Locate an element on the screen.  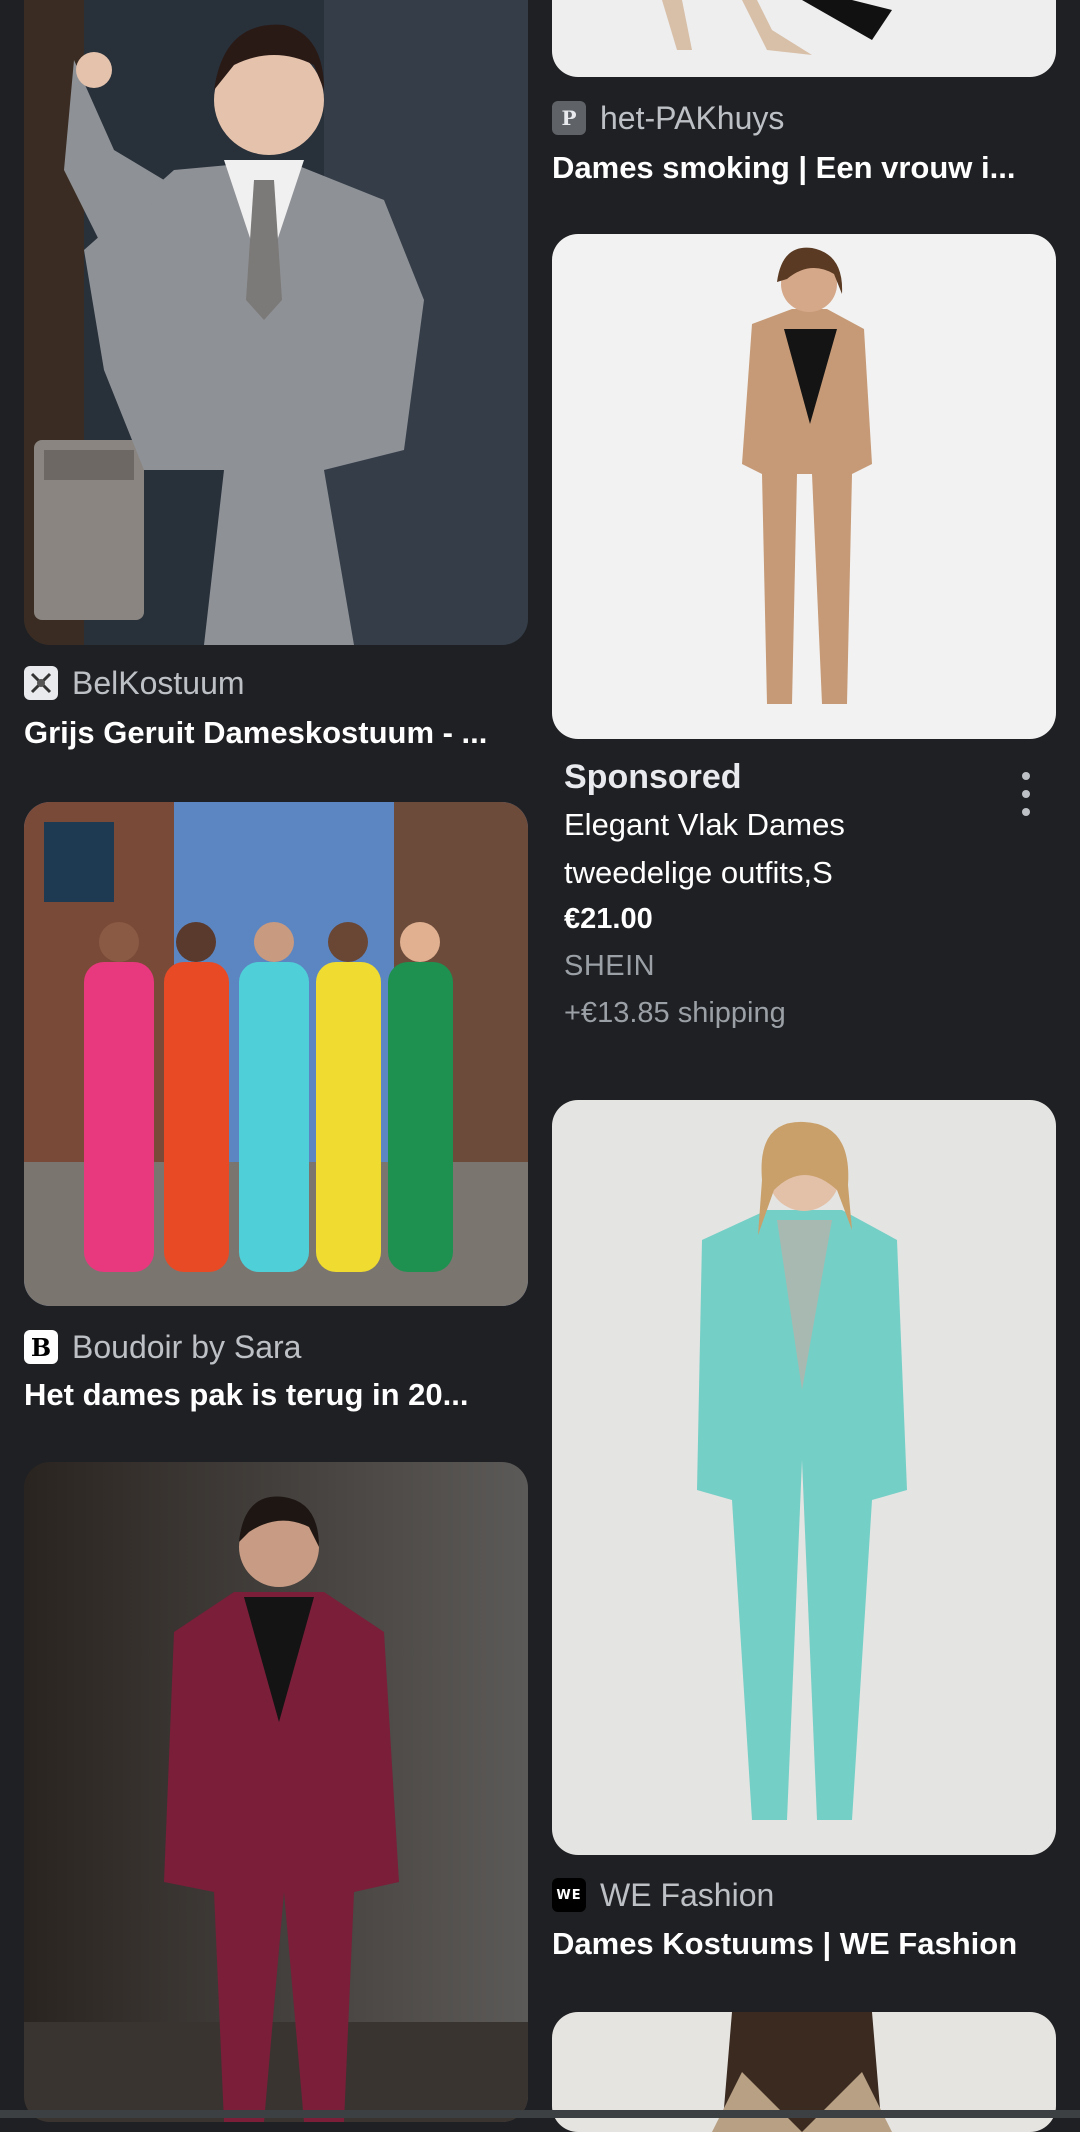
product-title: Elegant Vlak Dames tweedelige outfits,S is located at coordinates (804, 849).